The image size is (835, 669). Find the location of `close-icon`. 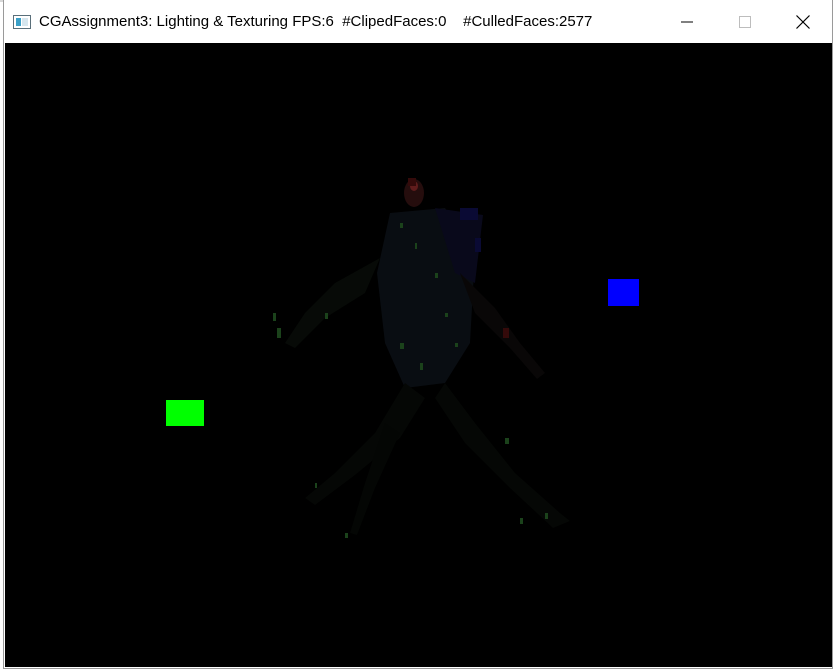

close-icon is located at coordinates (803, 21).